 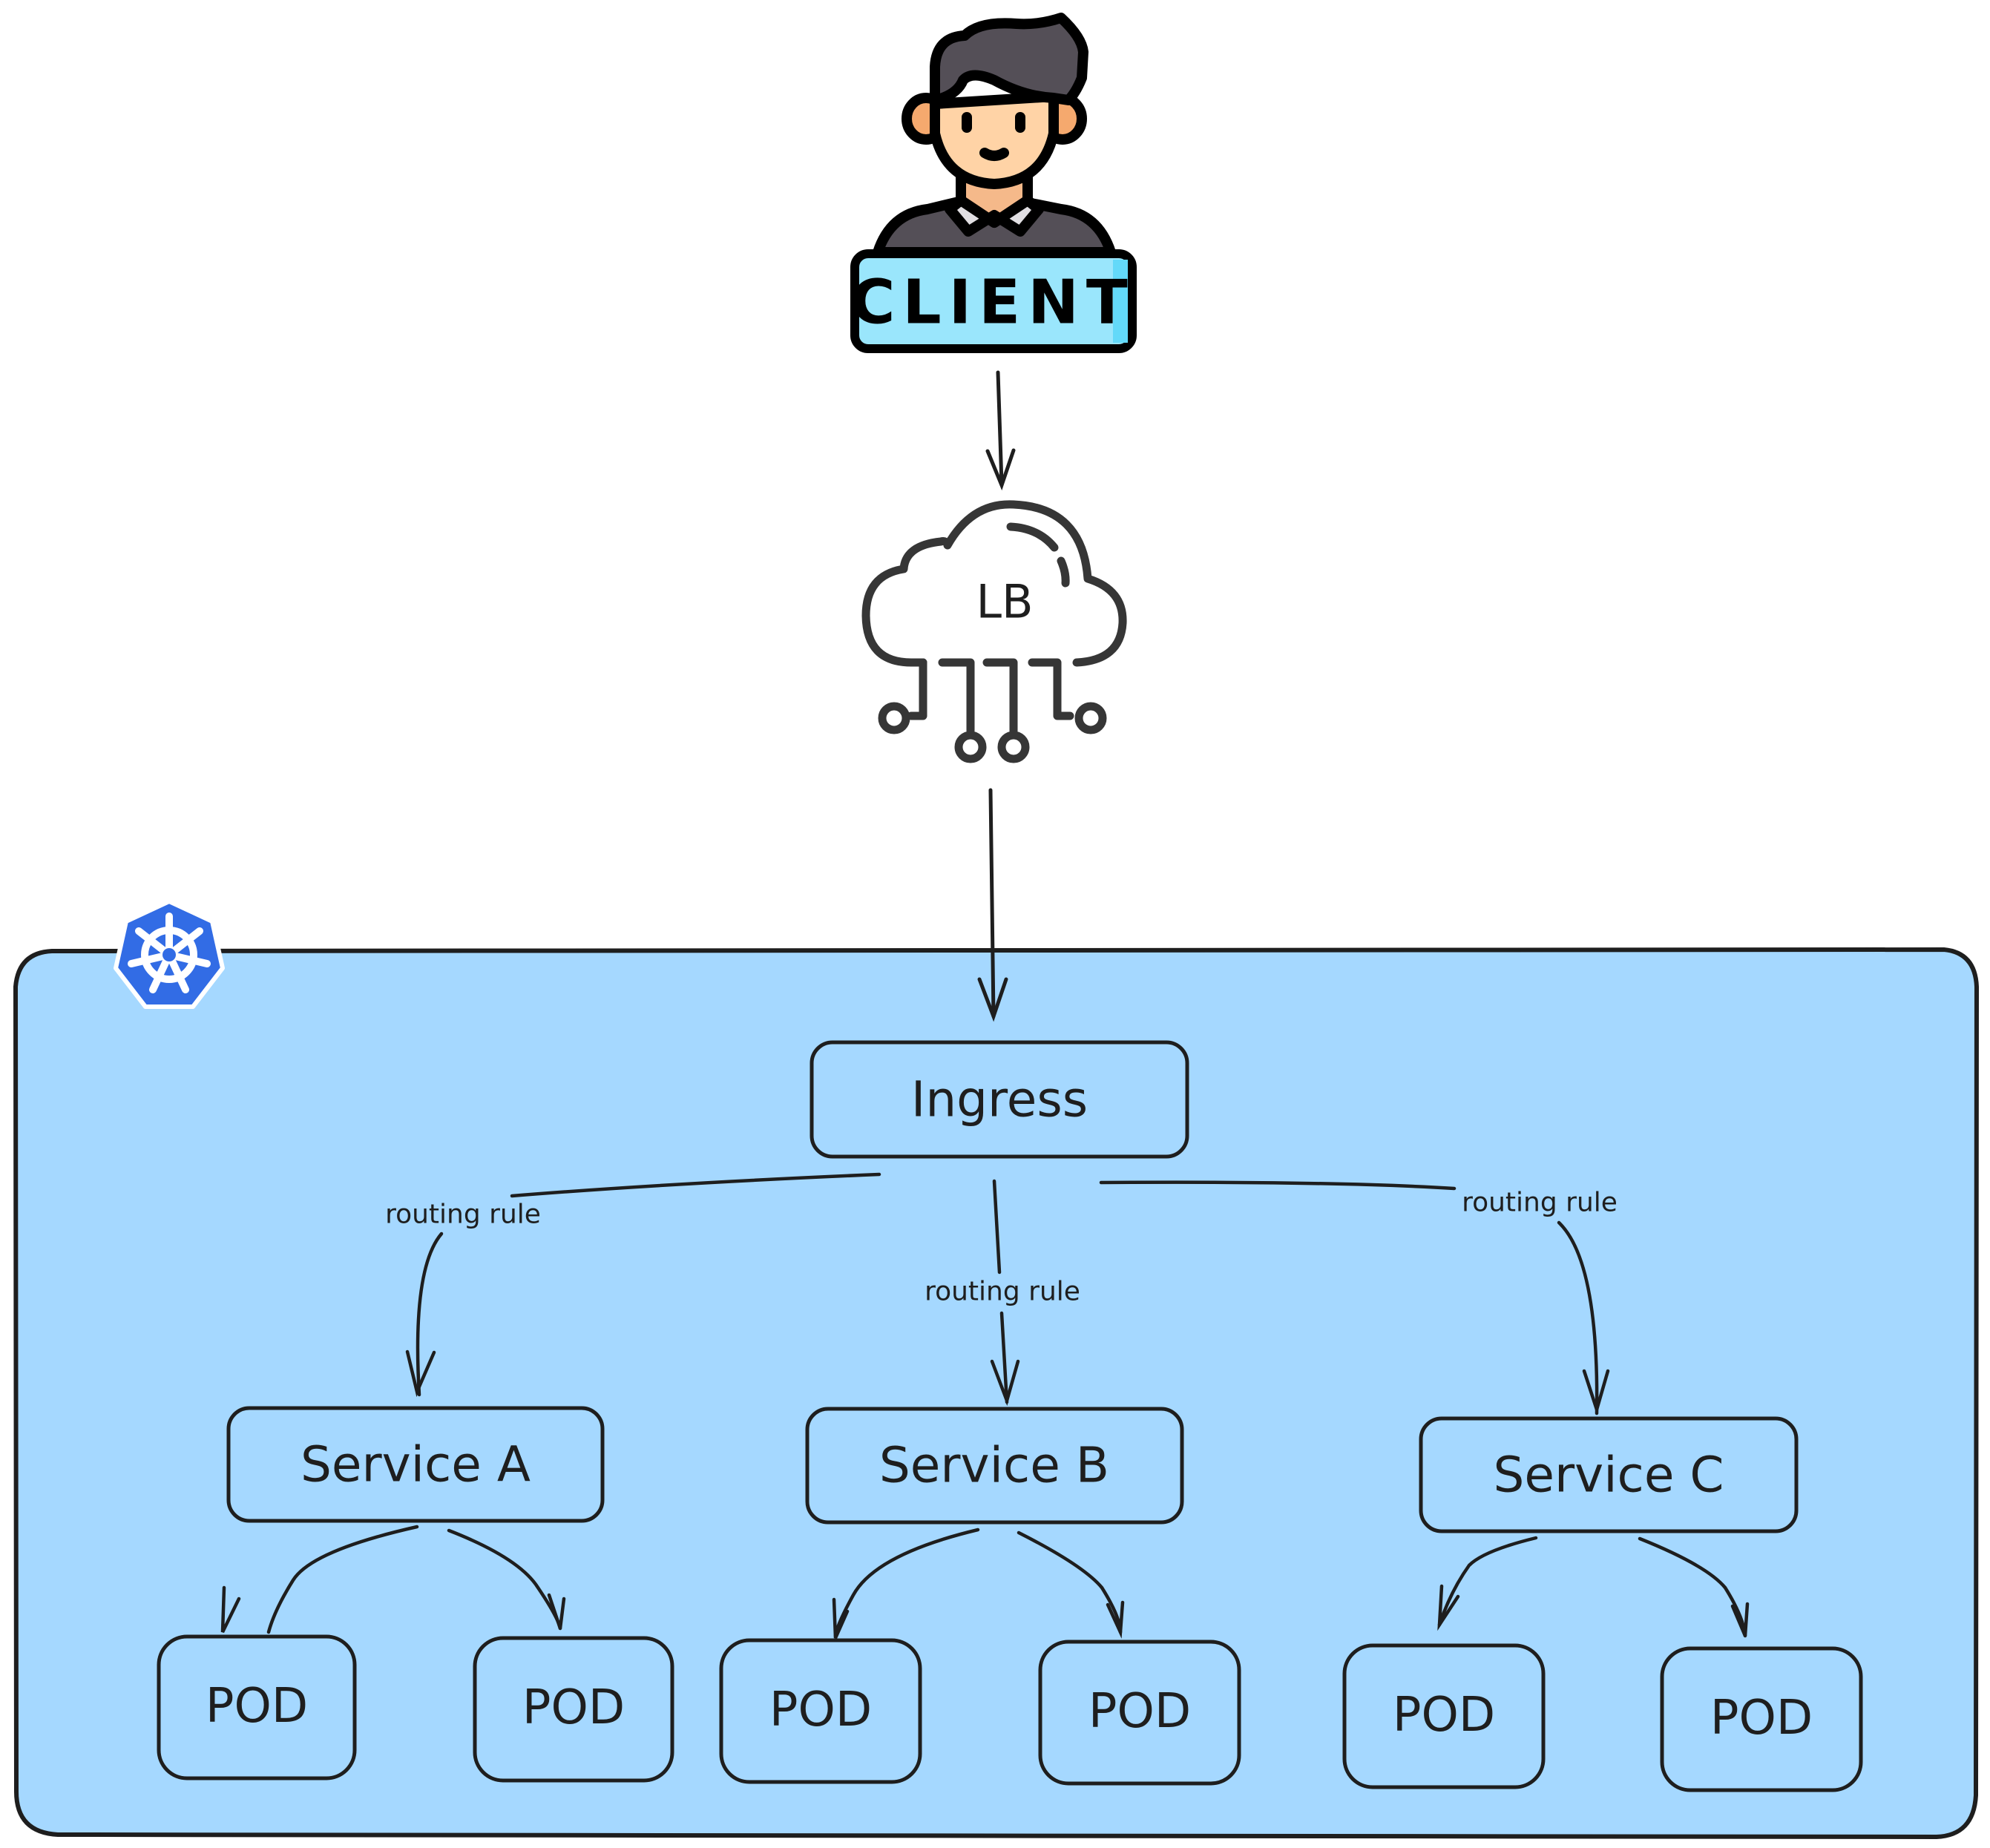 What do you see at coordinates (994, 1465) in the screenshot?
I see `service-b-label: Service B` at bounding box center [994, 1465].